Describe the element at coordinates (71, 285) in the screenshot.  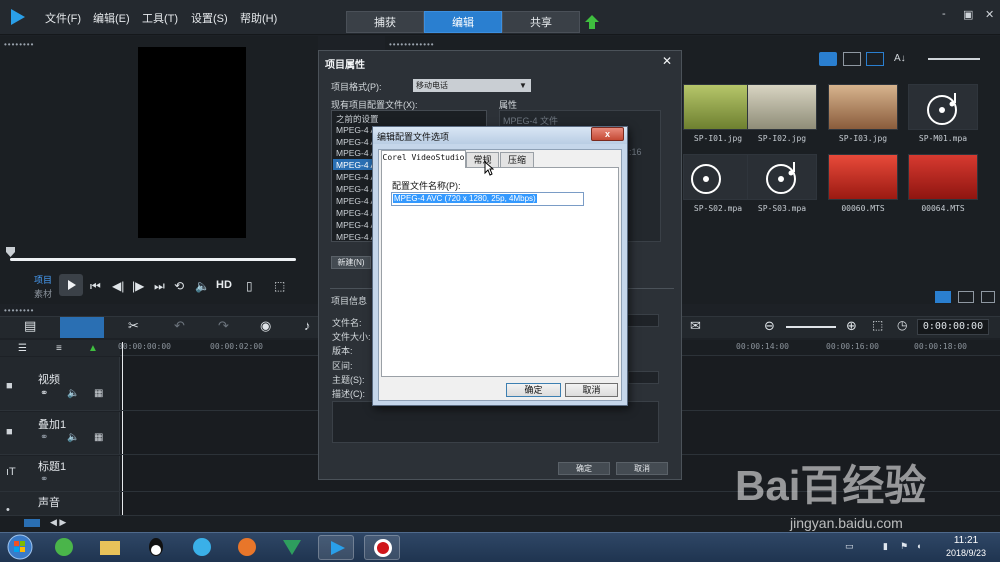
I see `play-button` at that location.